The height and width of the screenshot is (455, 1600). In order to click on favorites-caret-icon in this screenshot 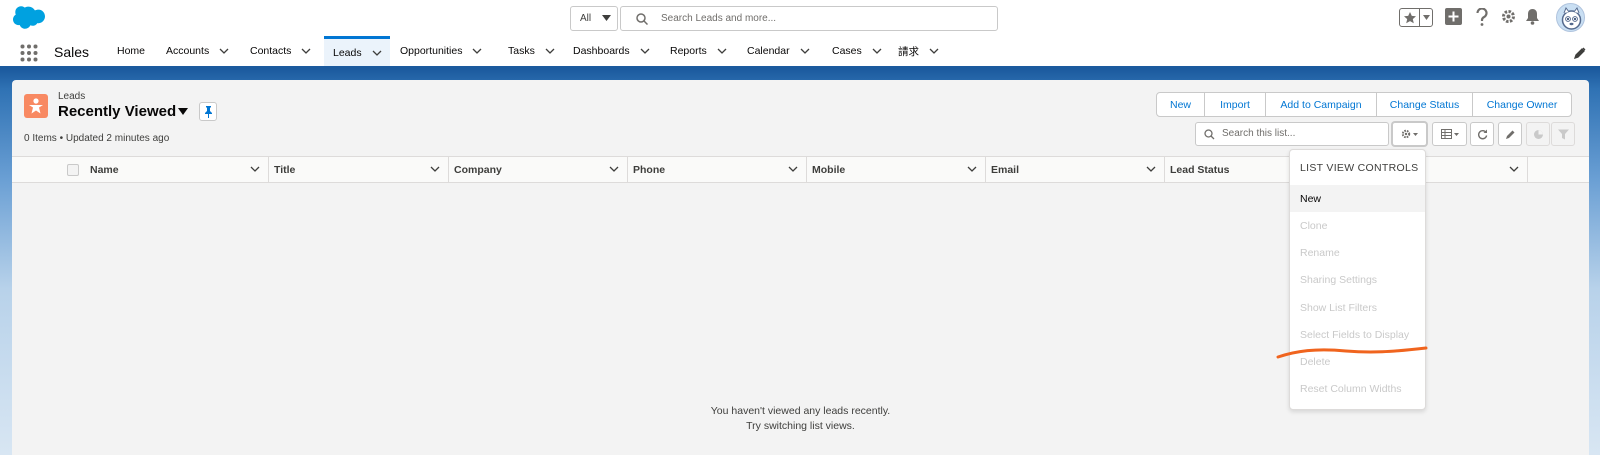, I will do `click(1426, 17)`.